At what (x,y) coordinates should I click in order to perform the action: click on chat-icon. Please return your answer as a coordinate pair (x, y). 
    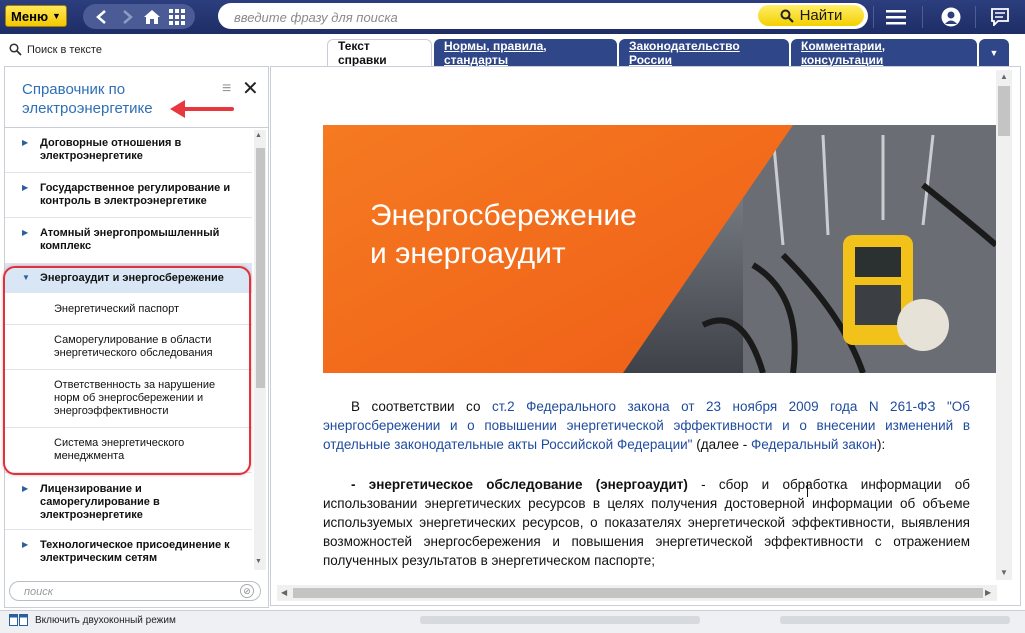
    Looking at the image, I should click on (1000, 17).